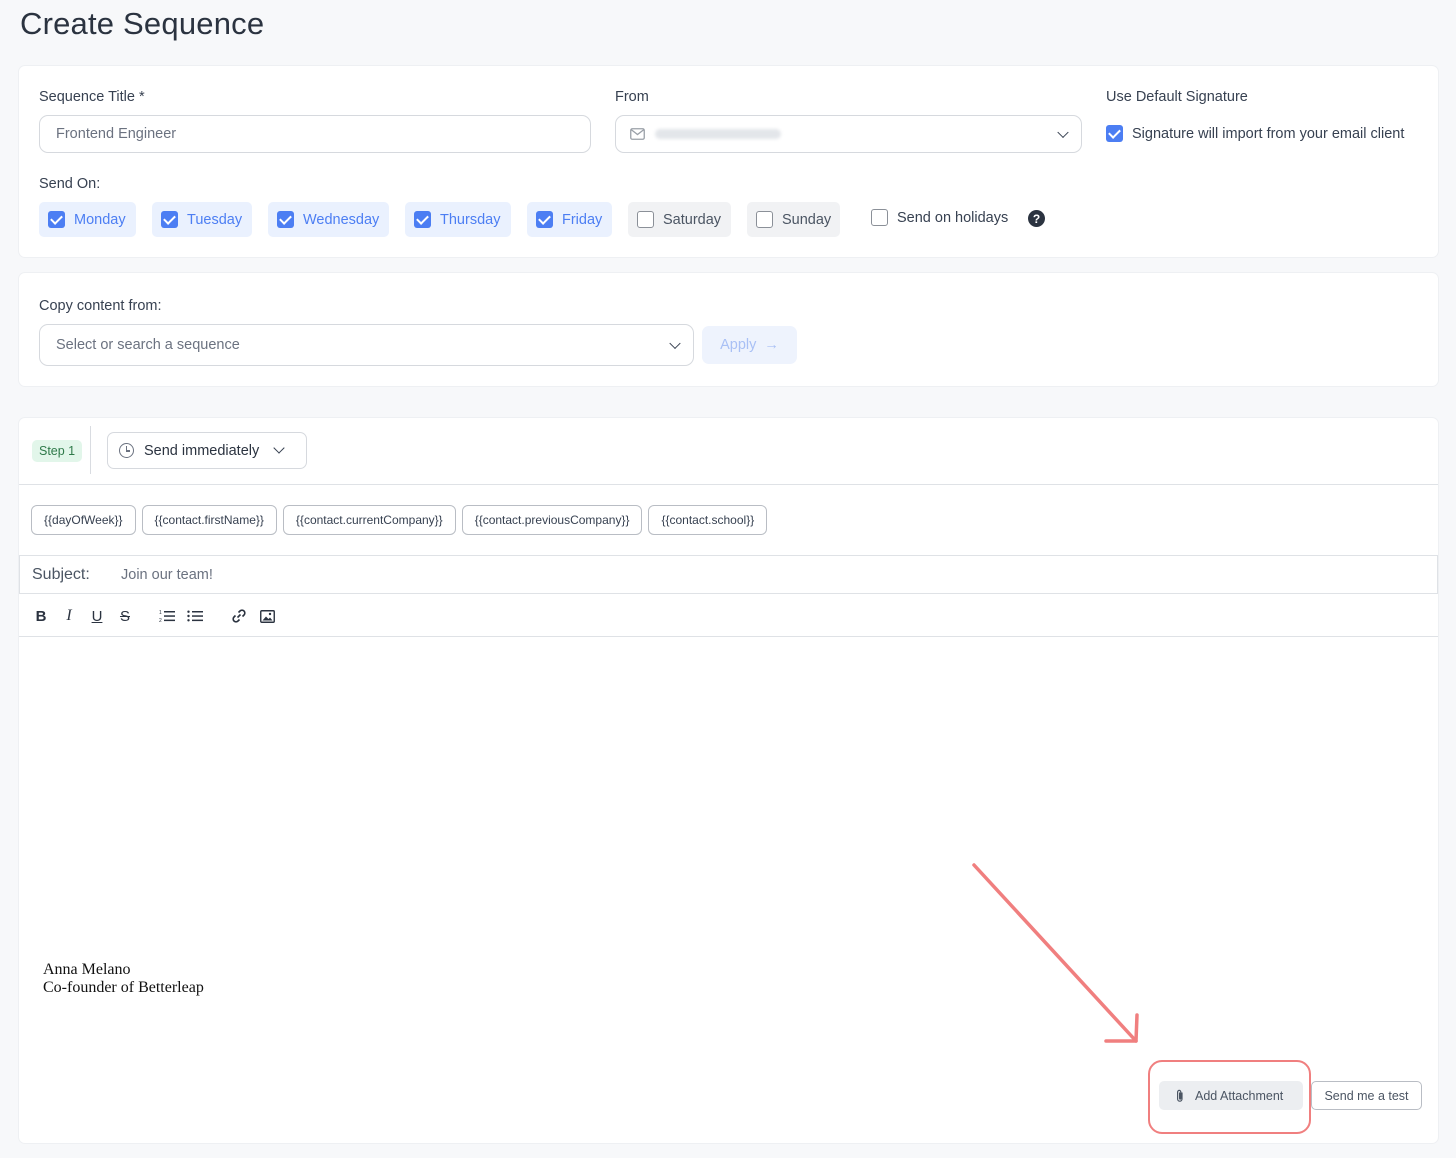 The image size is (1456, 1158). What do you see at coordinates (315, 134) in the screenshot?
I see `sequence-title-input: Frontend Engineer` at bounding box center [315, 134].